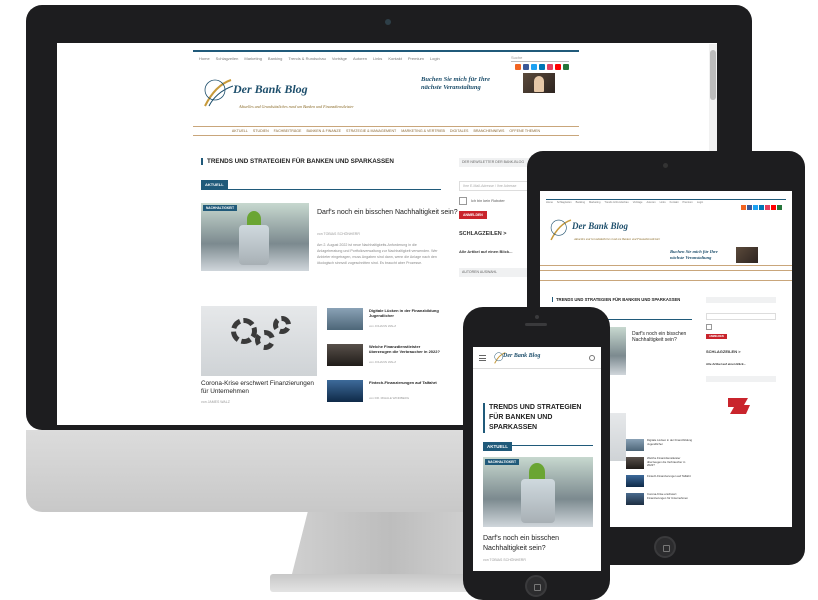  Describe the element at coordinates (741, 316) in the screenshot. I see `email-field` at that location.